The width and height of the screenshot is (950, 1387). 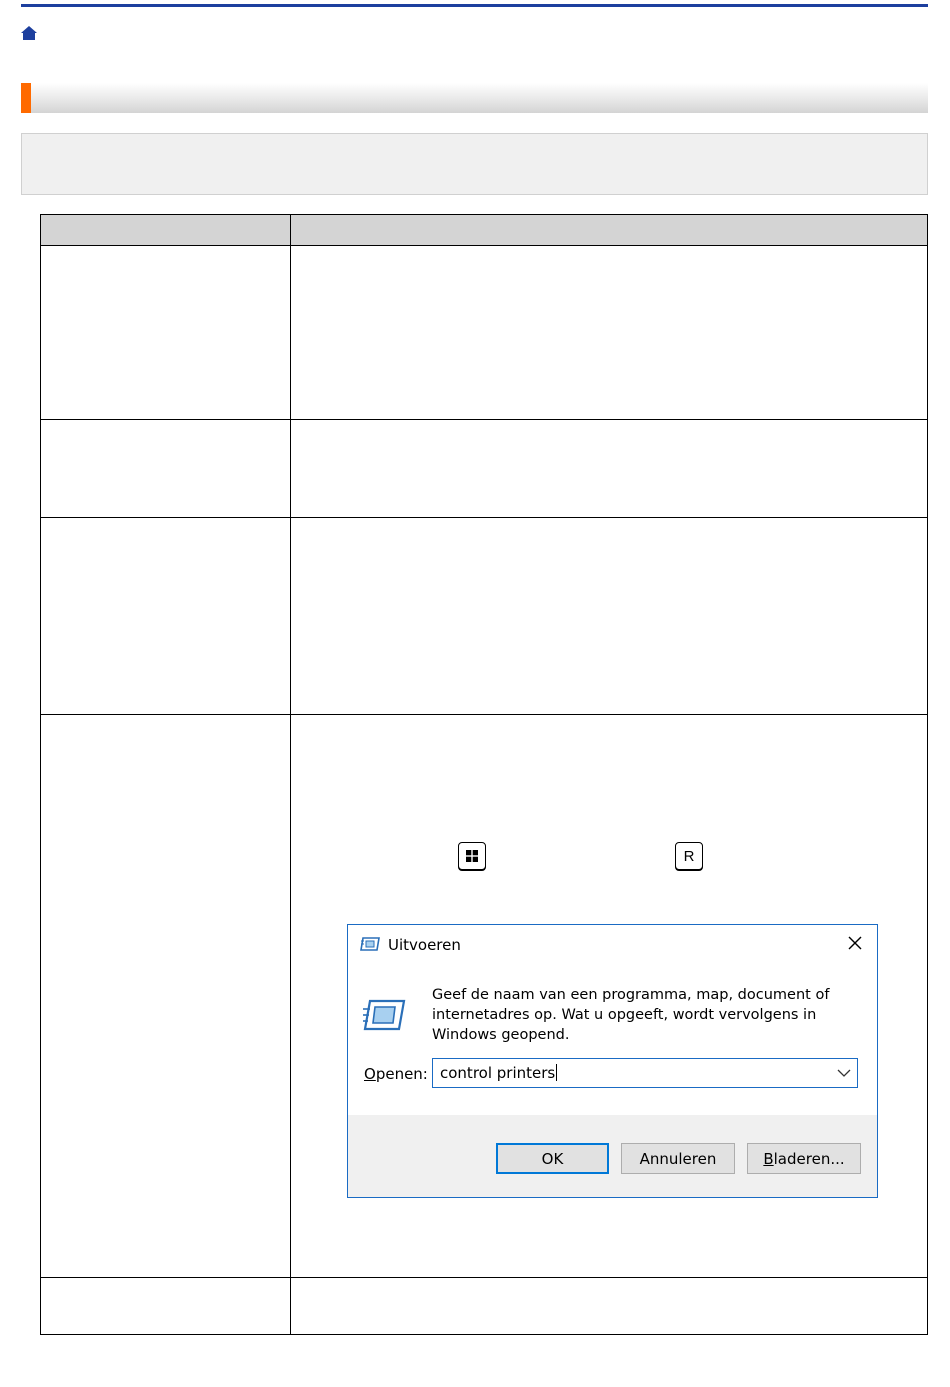 What do you see at coordinates (484, 245) in the screenshot?
I see `table-header-divider` at bounding box center [484, 245].